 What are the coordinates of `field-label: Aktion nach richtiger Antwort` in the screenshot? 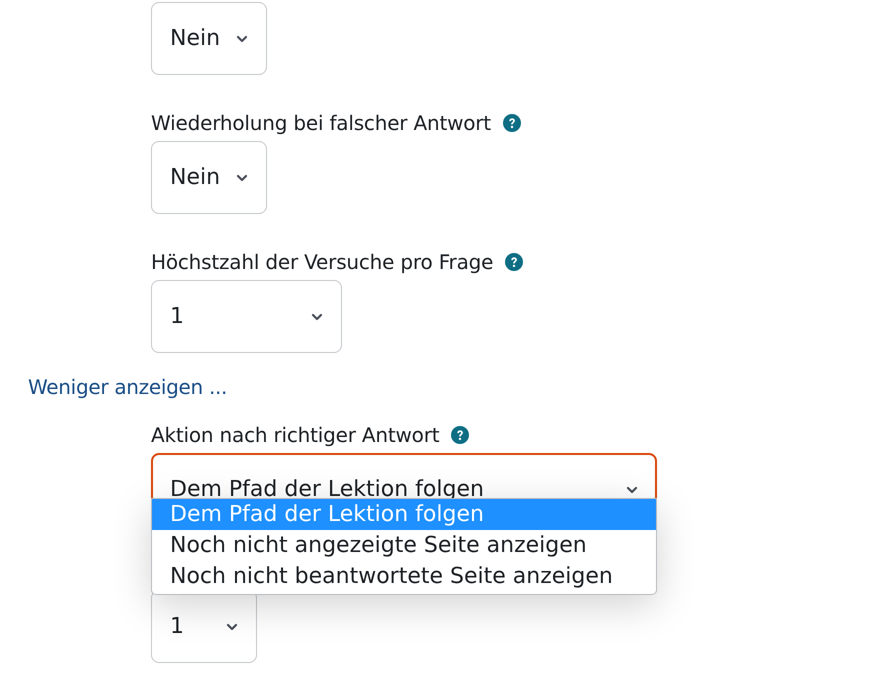 It's located at (295, 435).